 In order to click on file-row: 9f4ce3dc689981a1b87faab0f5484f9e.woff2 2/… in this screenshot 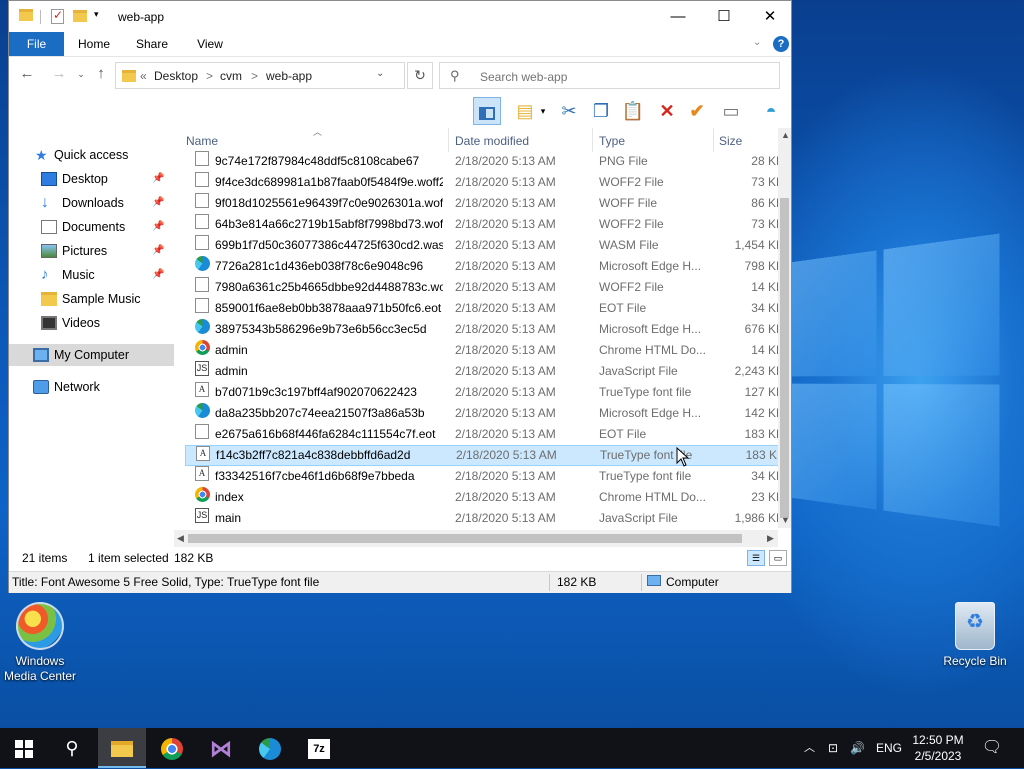, I will do `click(484, 182)`.